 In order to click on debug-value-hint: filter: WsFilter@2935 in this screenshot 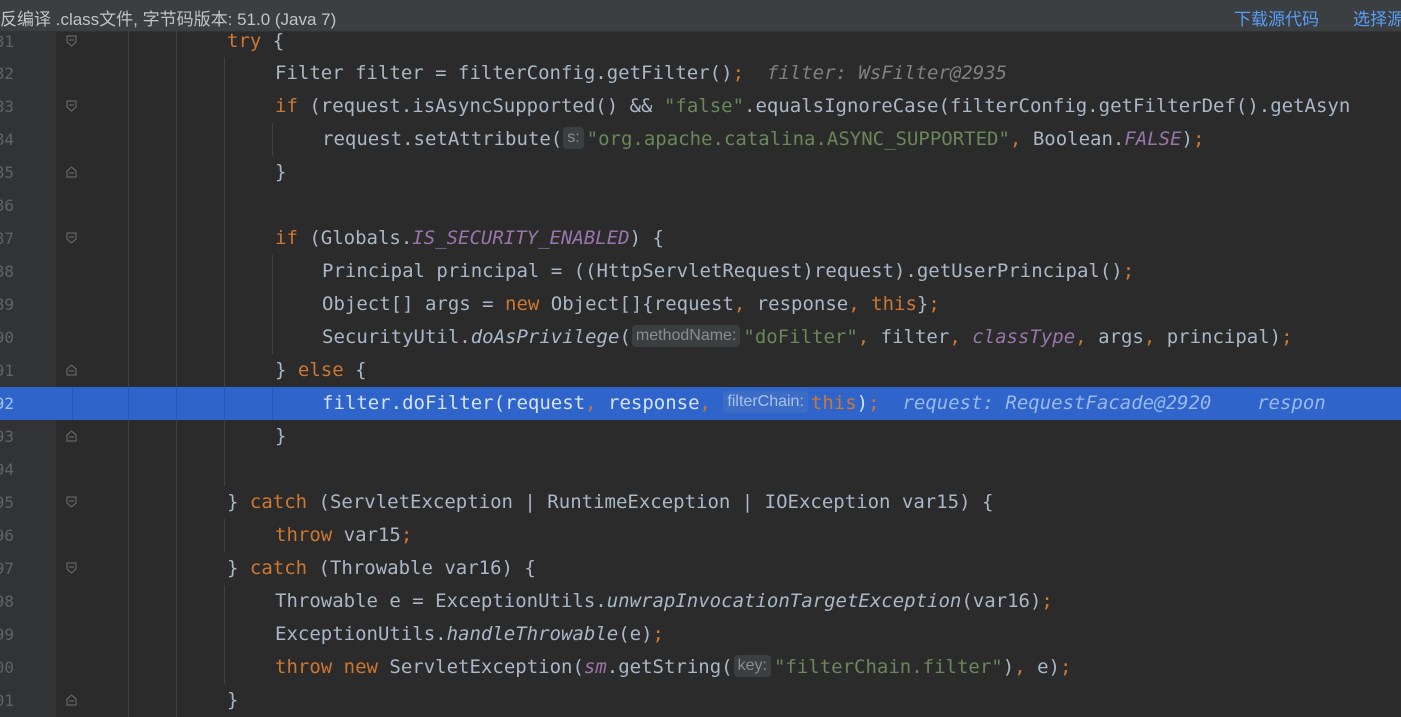, I will do `click(887, 73)`.